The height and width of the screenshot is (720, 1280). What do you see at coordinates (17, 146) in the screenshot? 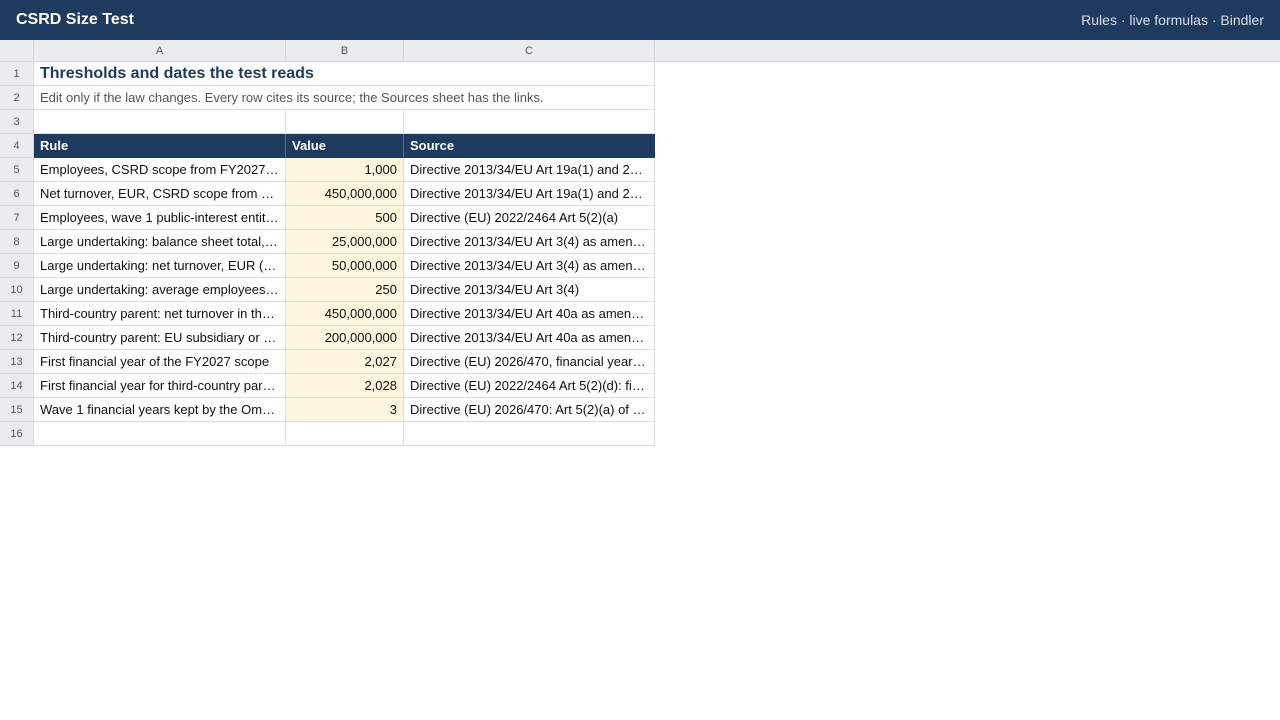
I see `row-number: 4` at bounding box center [17, 146].